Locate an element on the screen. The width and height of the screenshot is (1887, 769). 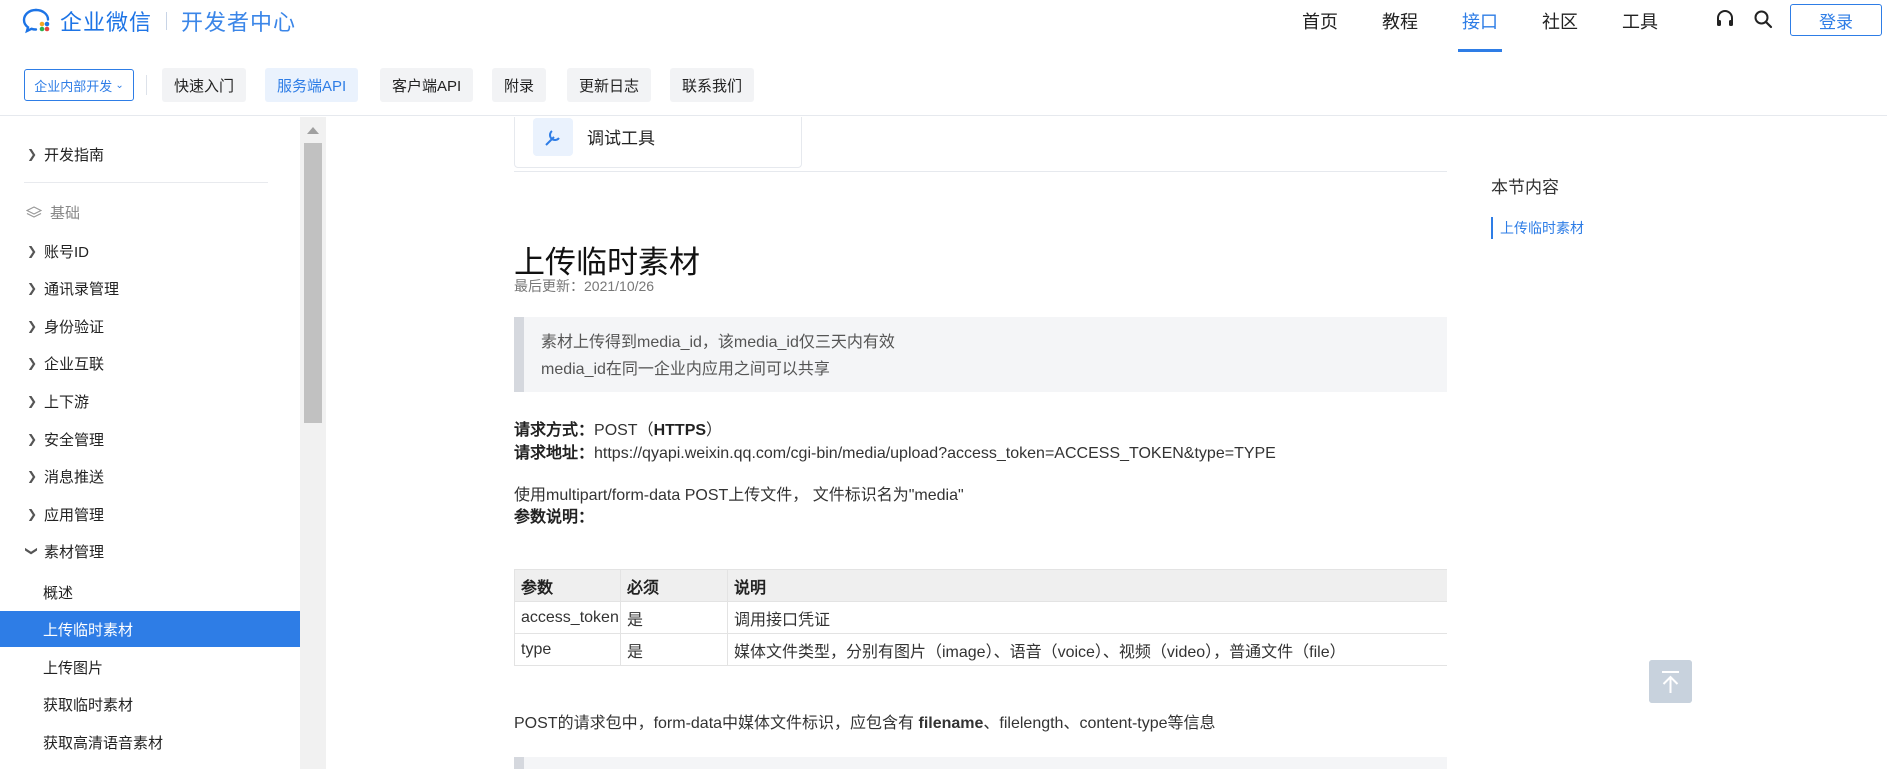
scroll-up-arrow-icon is located at coordinates (313, 130).